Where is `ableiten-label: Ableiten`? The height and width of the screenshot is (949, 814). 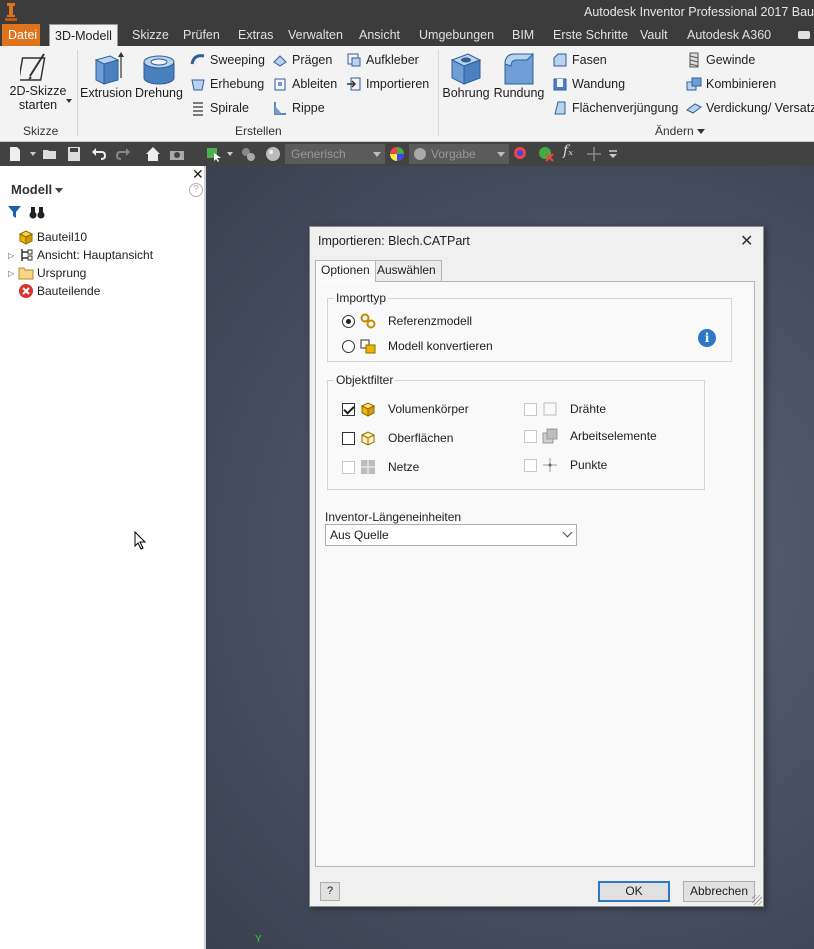
ableiten-label: Ableiten is located at coordinates (315, 84).